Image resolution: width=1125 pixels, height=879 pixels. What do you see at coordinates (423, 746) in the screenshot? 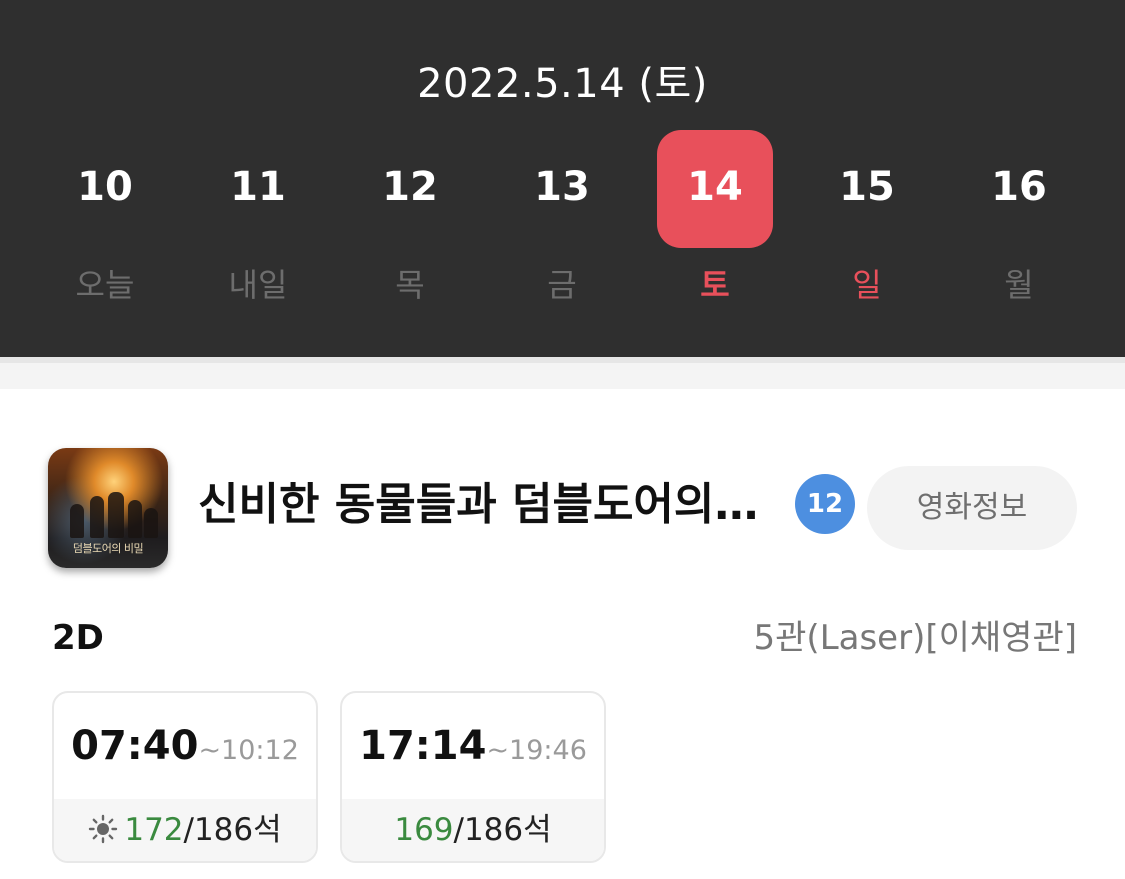
I see `start-time: 17:14` at bounding box center [423, 746].